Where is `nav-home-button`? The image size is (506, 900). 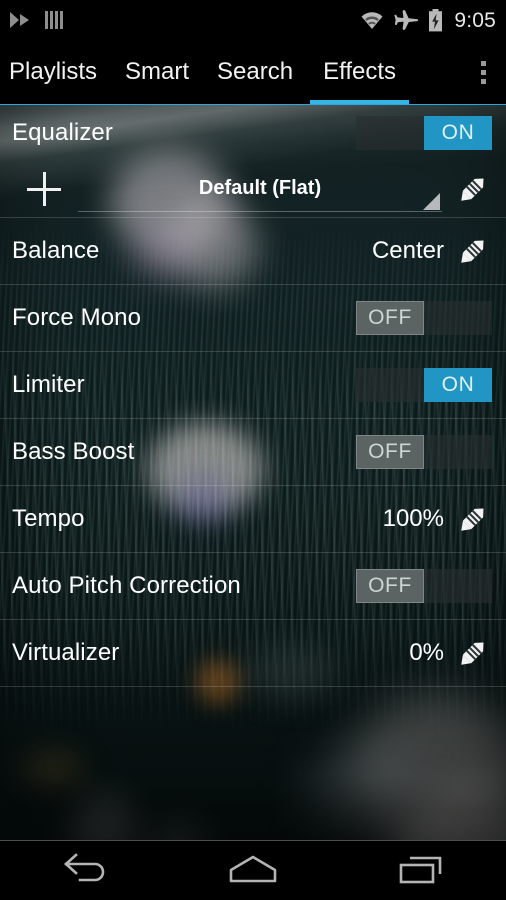
nav-home-button is located at coordinates (253, 870).